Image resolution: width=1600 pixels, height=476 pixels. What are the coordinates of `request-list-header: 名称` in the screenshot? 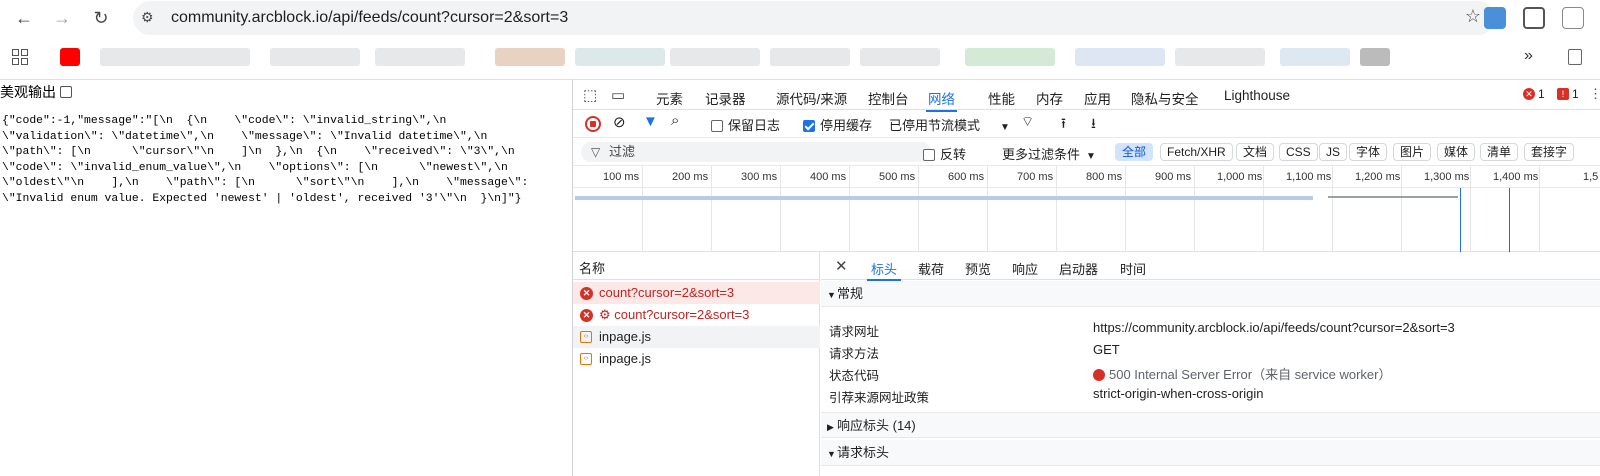 It's located at (696, 266).